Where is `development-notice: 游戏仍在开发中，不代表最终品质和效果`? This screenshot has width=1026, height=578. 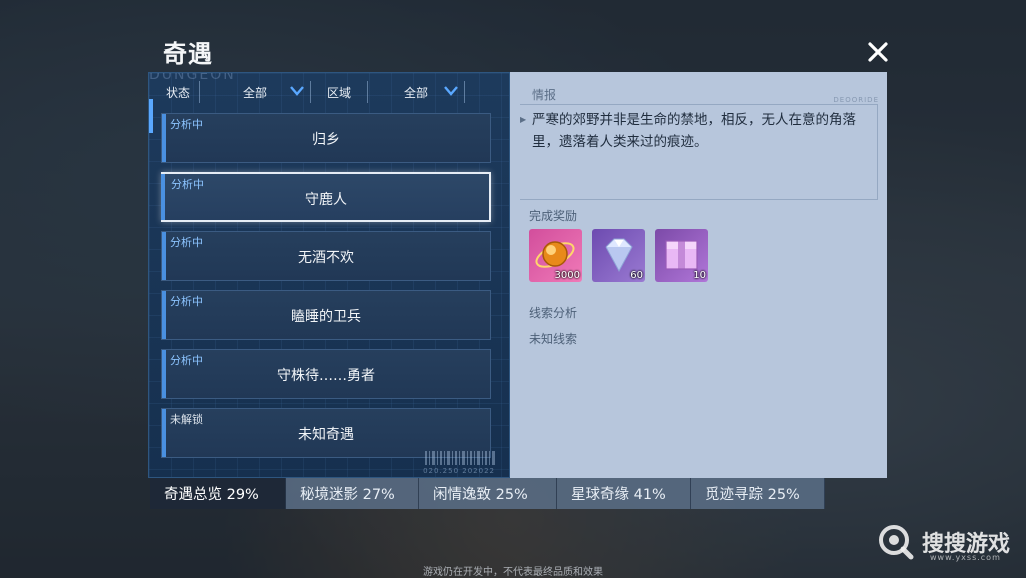
development-notice: 游戏仍在开发中，不代表最终品质和效果 is located at coordinates (513, 572).